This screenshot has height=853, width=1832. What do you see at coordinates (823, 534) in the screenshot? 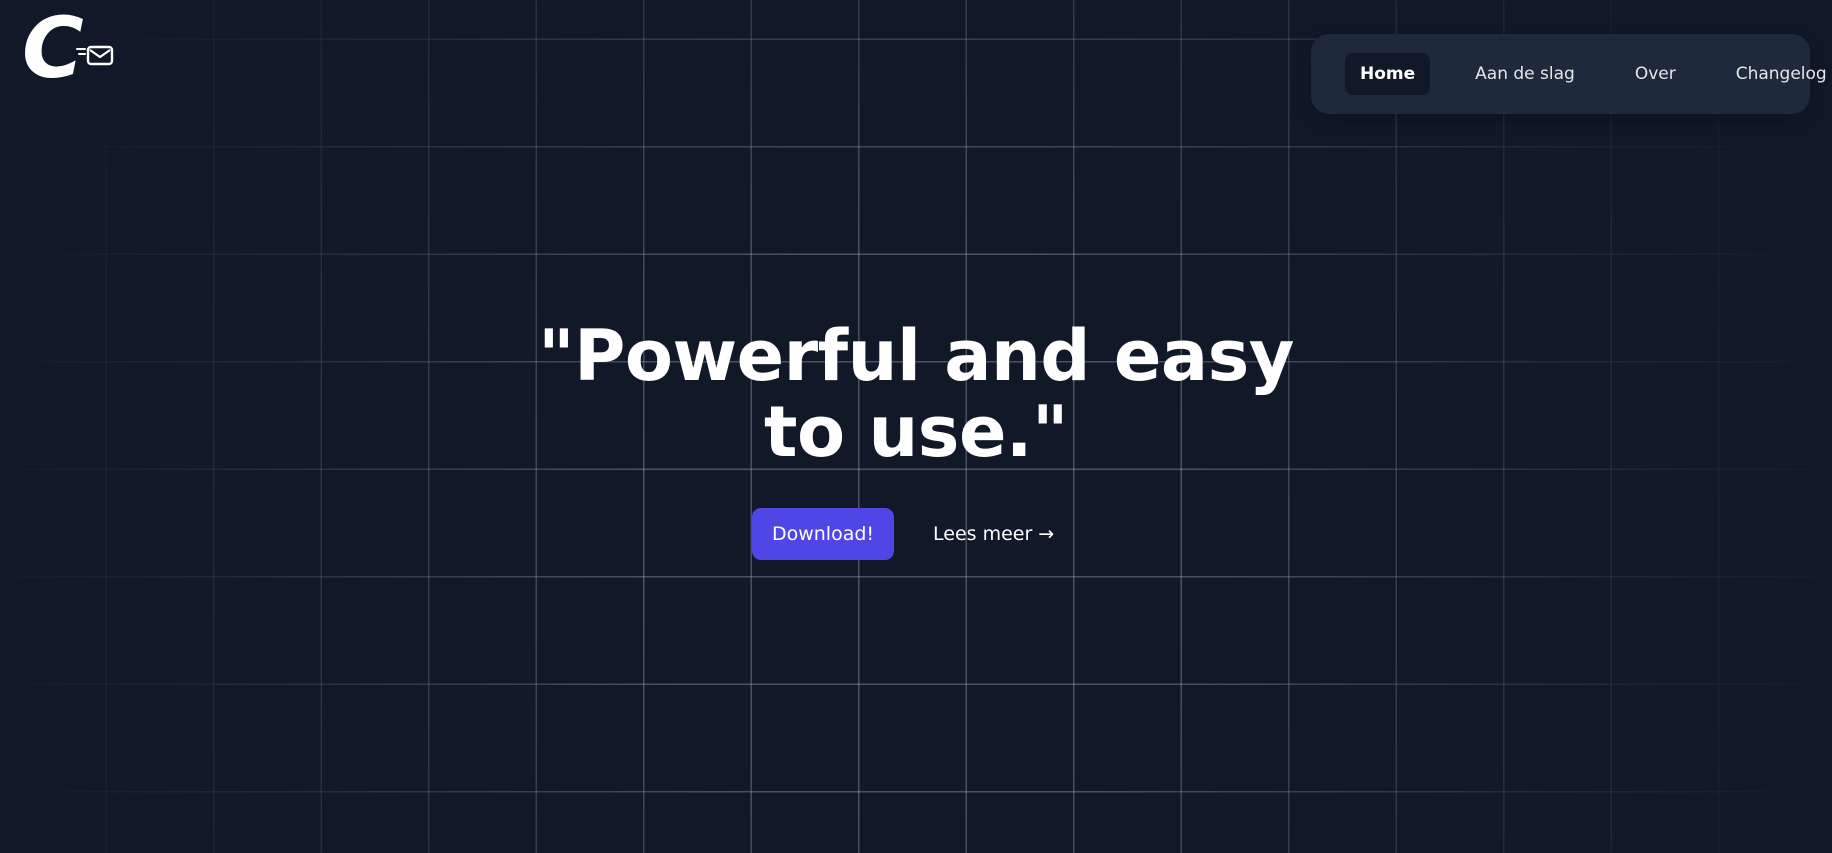
I see `download-button: Download!` at bounding box center [823, 534].